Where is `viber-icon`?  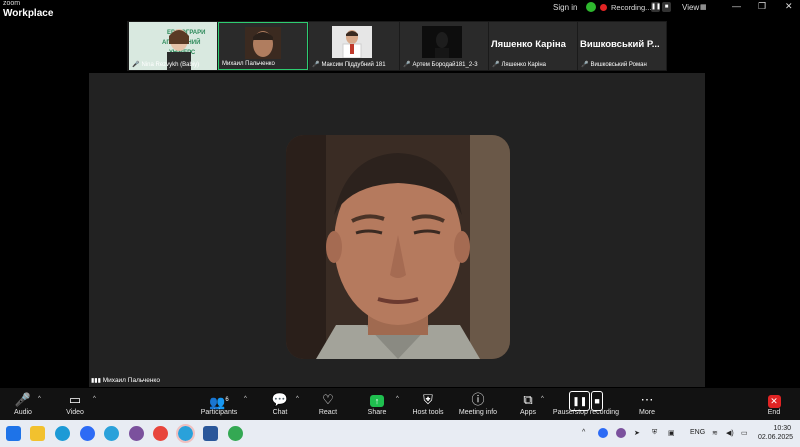
viber-icon is located at coordinates (136, 433).